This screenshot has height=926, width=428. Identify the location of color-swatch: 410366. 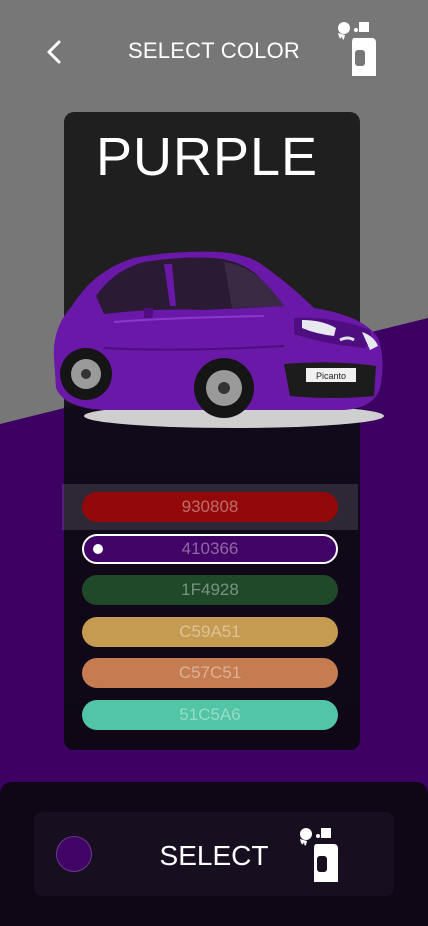
(210, 548).